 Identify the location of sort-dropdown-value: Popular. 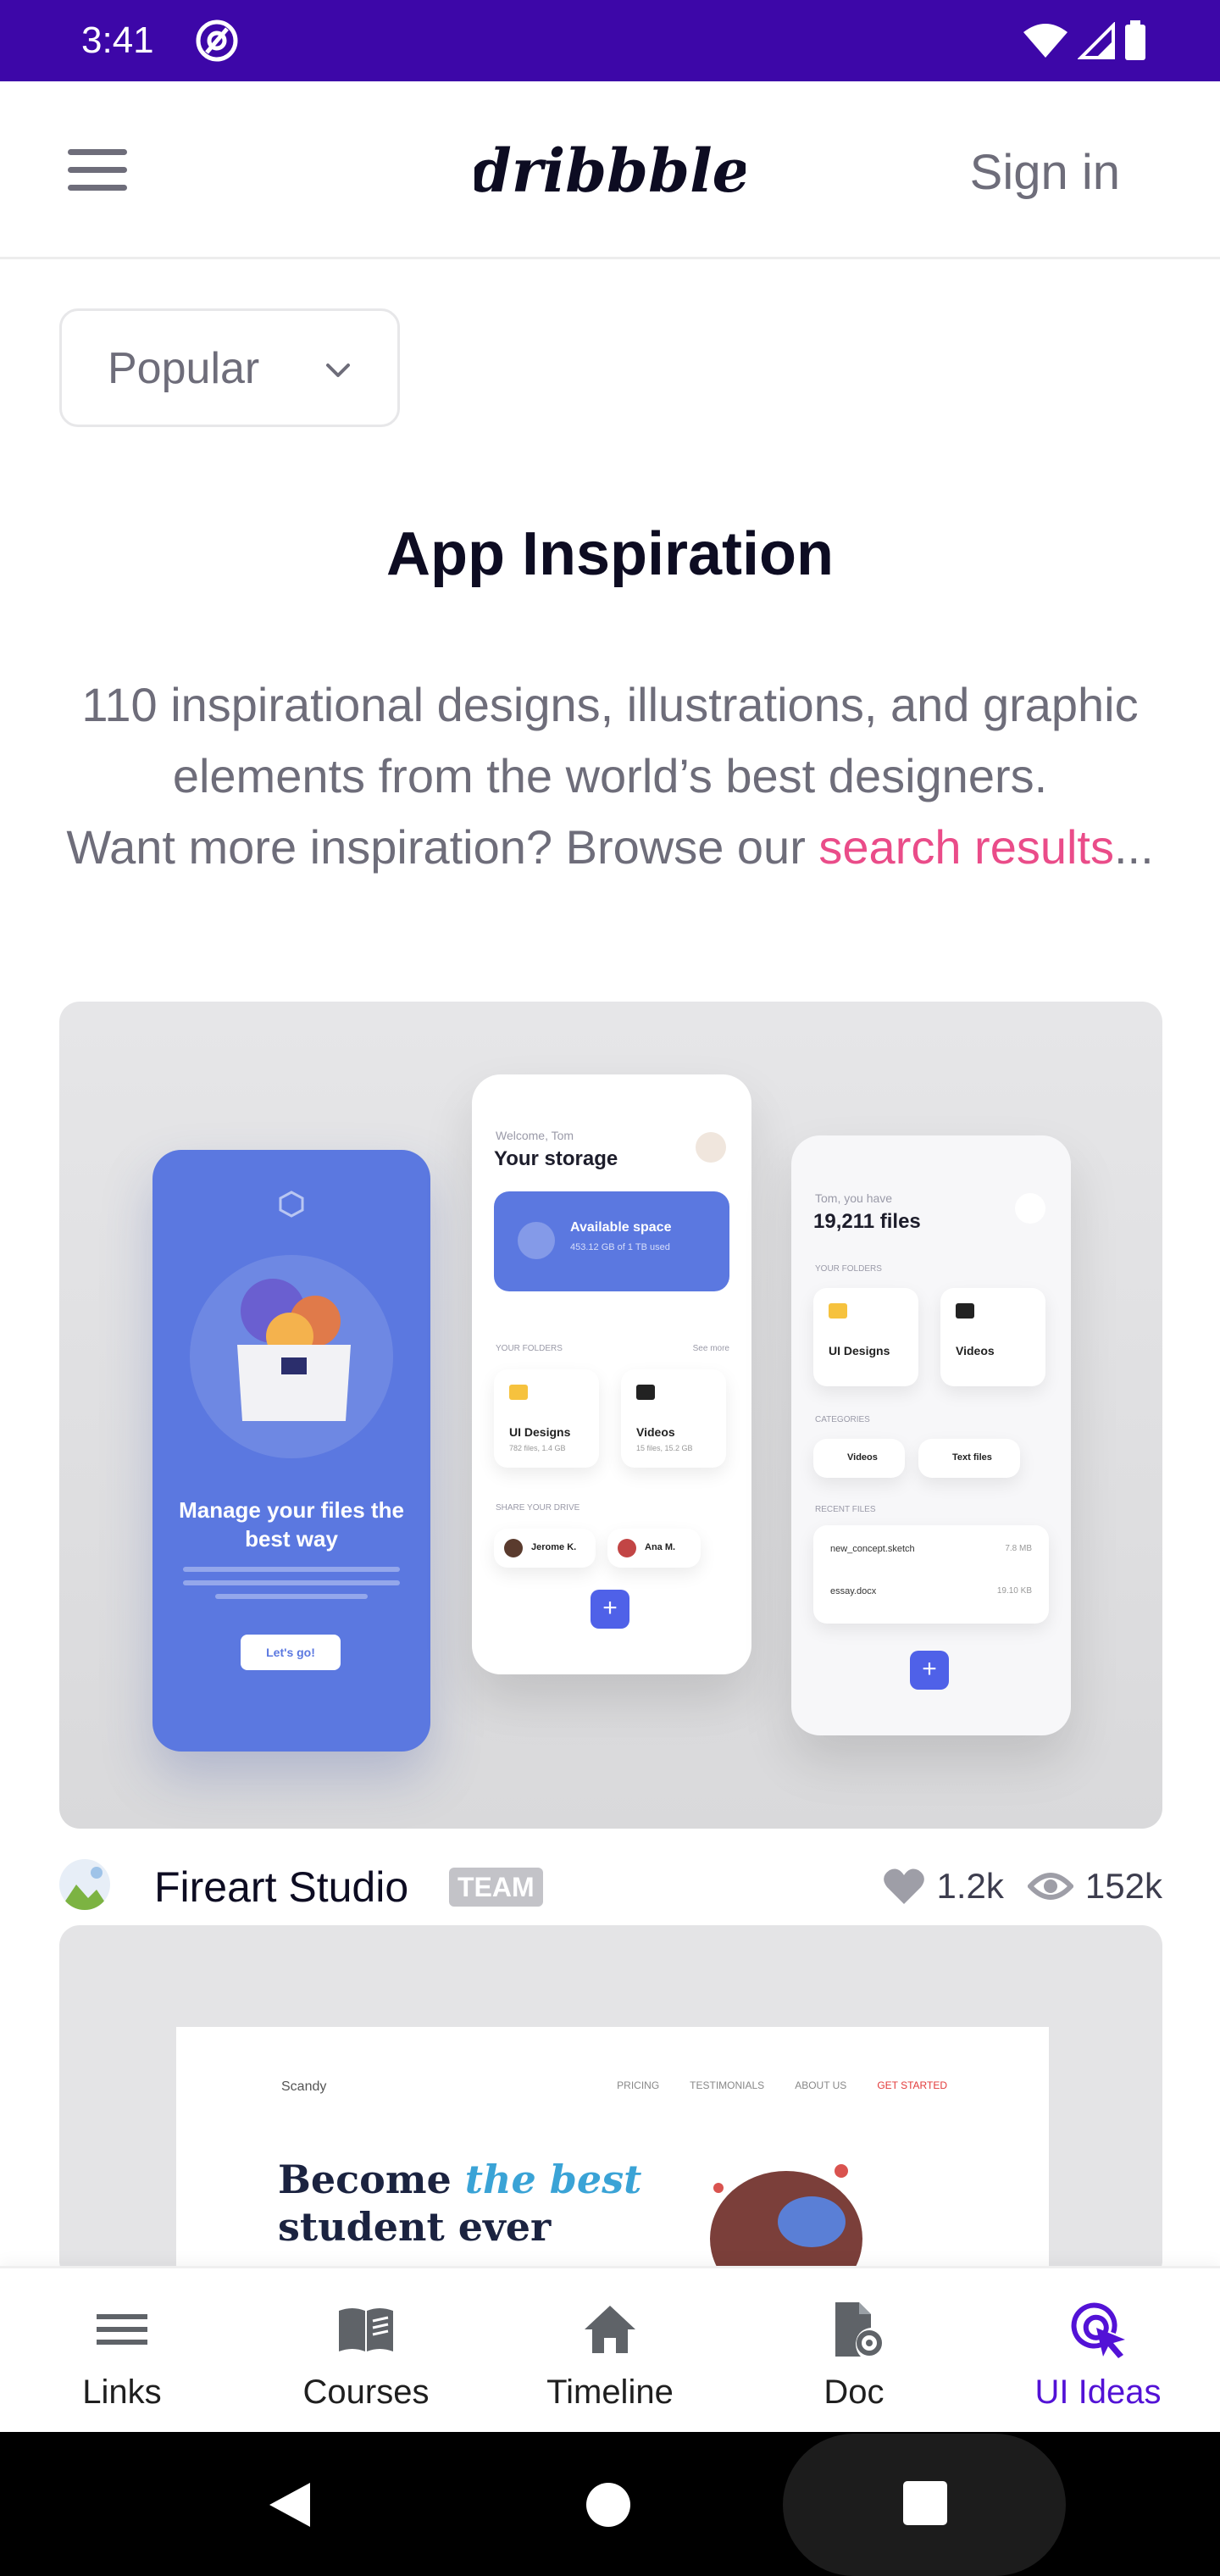
(184, 368).